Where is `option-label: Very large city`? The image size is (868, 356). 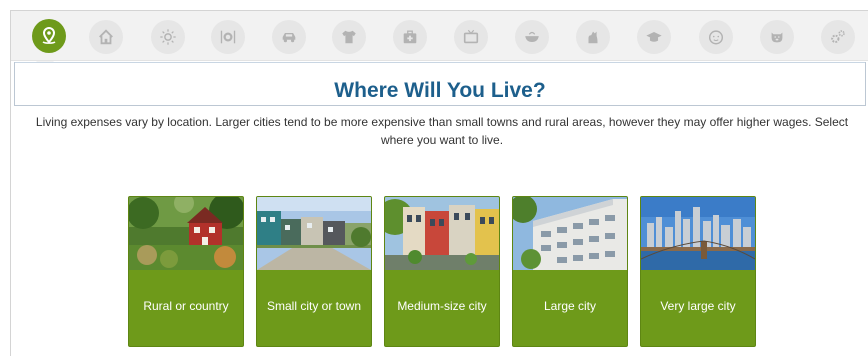 option-label: Very large city is located at coordinates (698, 306).